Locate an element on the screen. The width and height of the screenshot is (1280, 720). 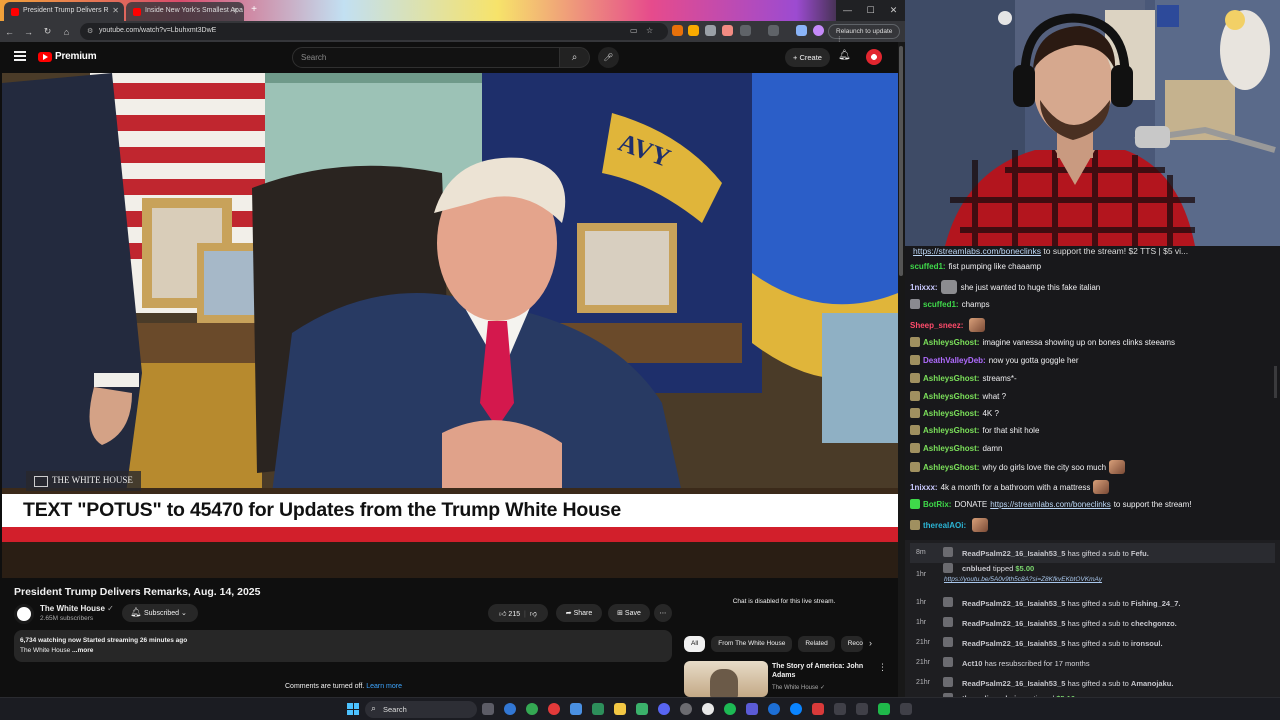
taskbar-search: Search is located at coordinates (421, 709).